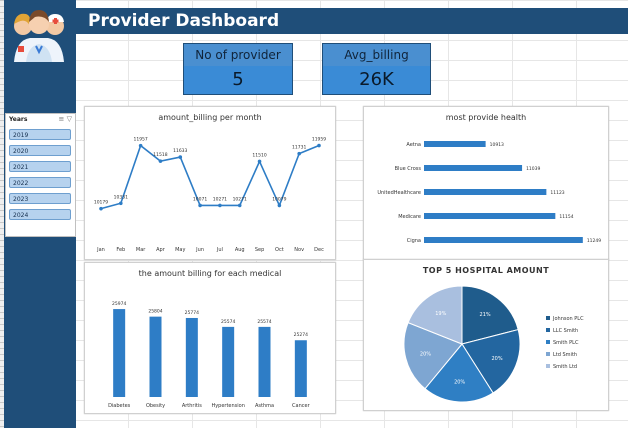 Image resolution: width=628 pixels, height=428 pixels. I want to click on legend-label: Johnson PLC, so click(568, 319).